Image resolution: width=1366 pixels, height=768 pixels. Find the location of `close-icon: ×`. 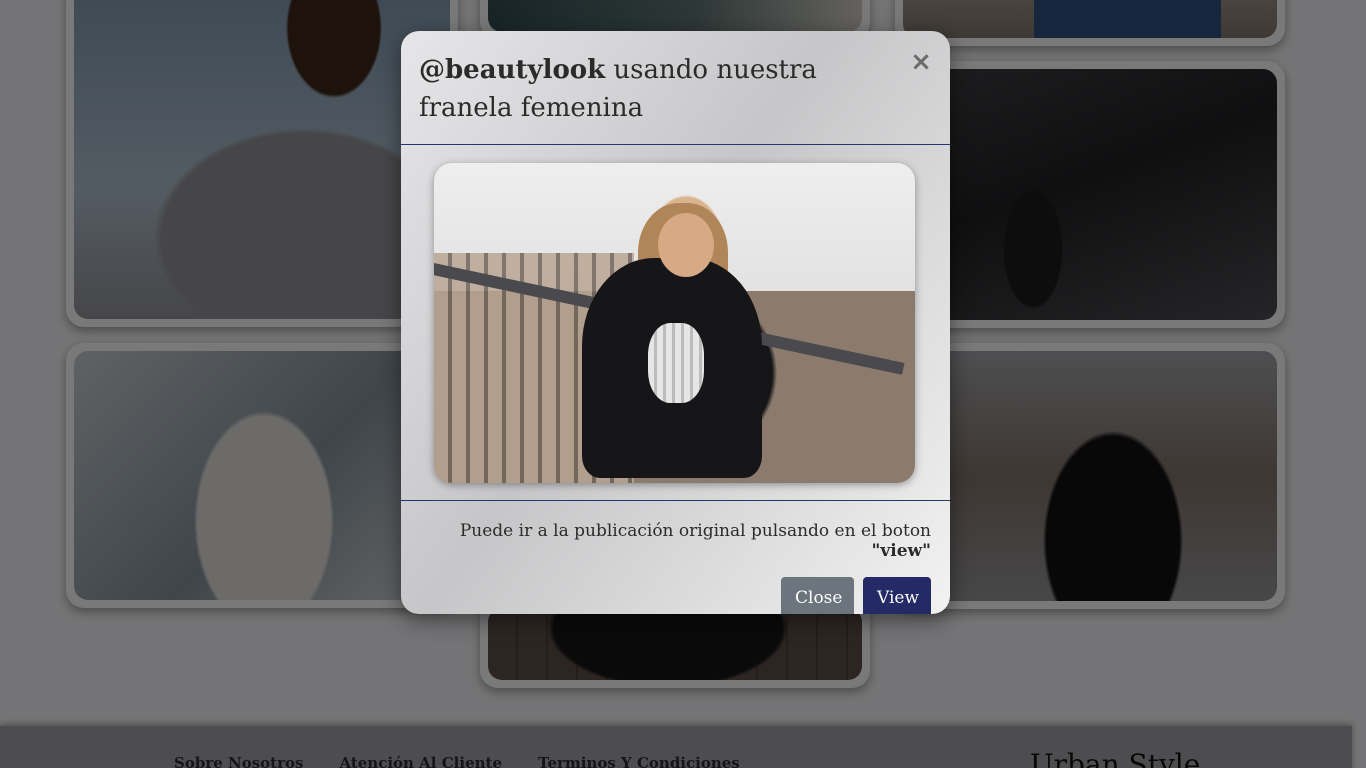

close-icon: × is located at coordinates (921, 62).